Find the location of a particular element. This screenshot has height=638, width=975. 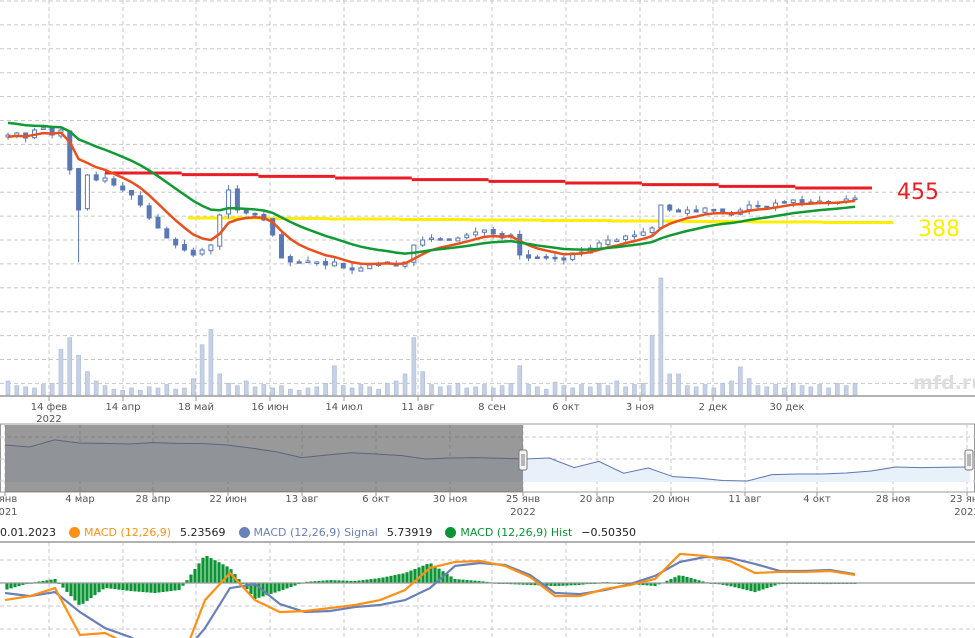

legend-hist-name: MACD (12,26,9) Hist is located at coordinates (516, 532).